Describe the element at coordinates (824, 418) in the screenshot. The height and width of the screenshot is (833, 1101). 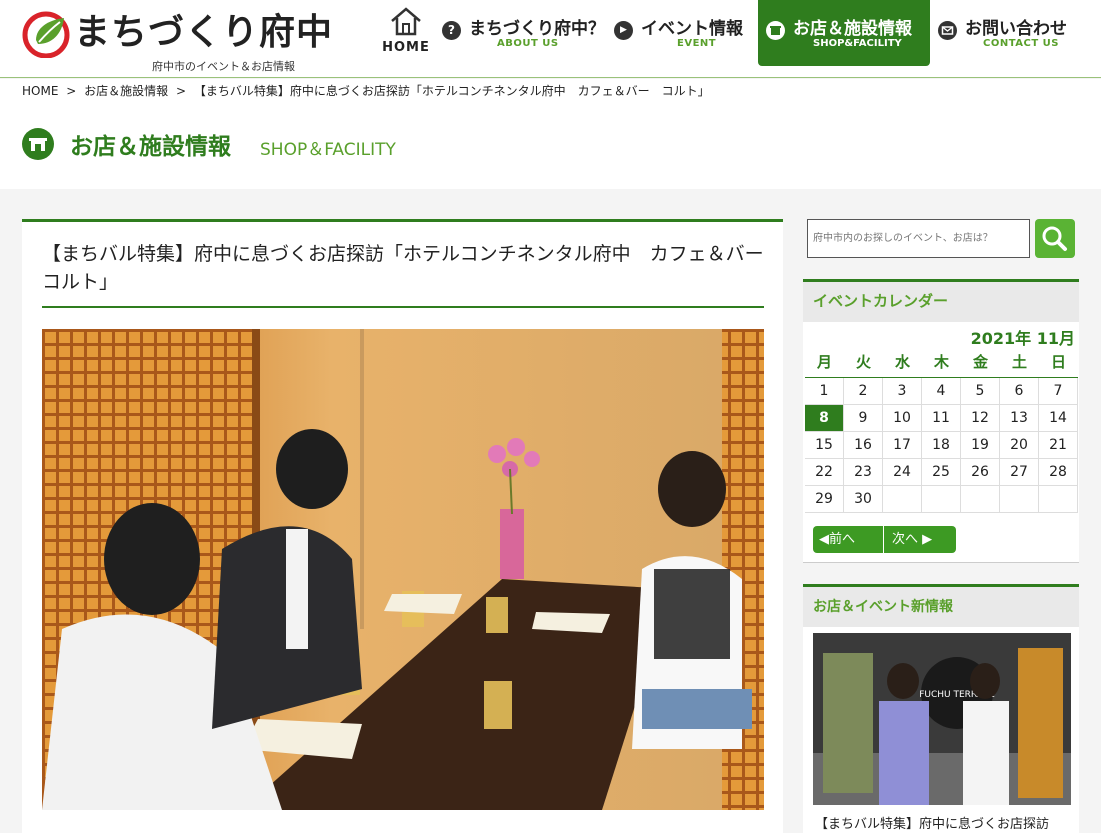
I see `calendar-day: 8` at that location.